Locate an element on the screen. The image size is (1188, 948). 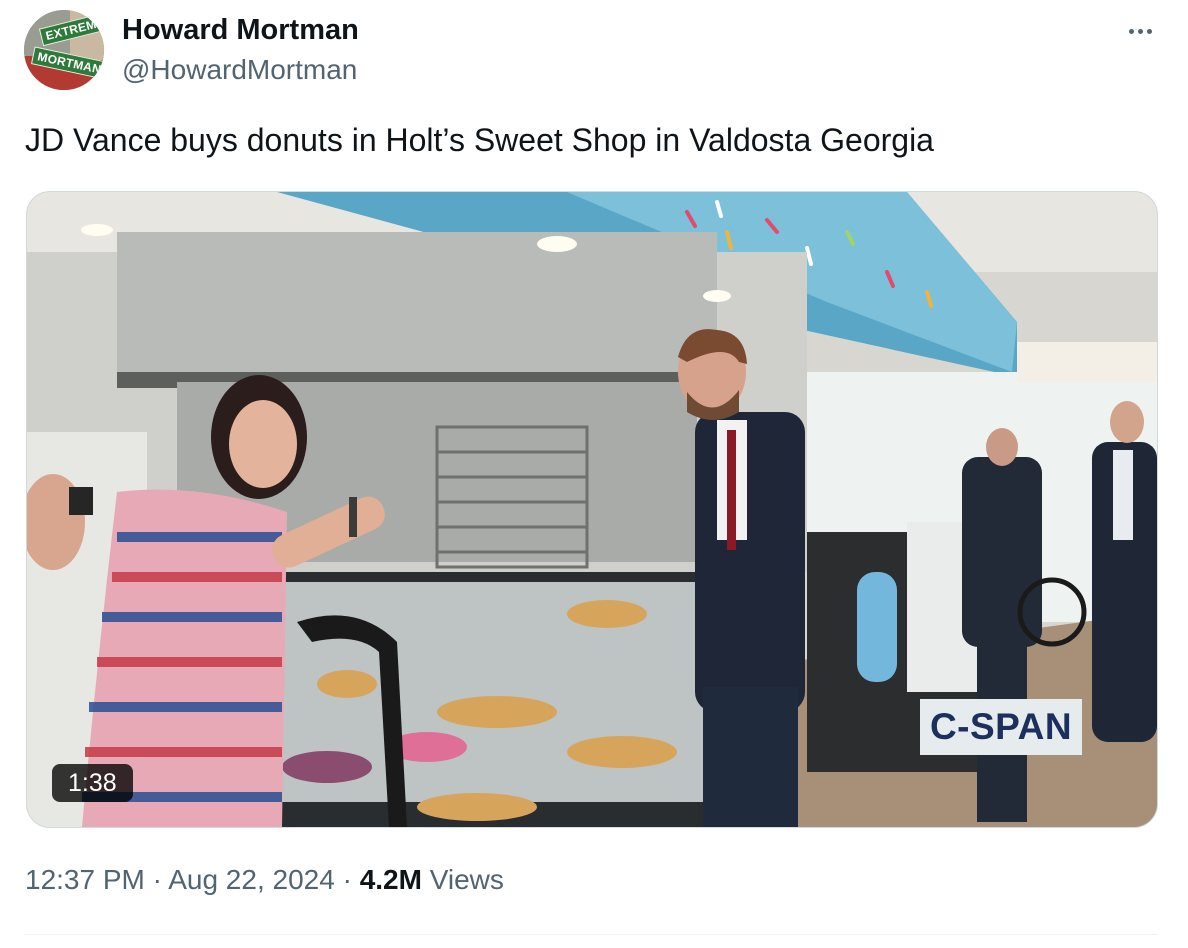
divider is located at coordinates (591, 934).